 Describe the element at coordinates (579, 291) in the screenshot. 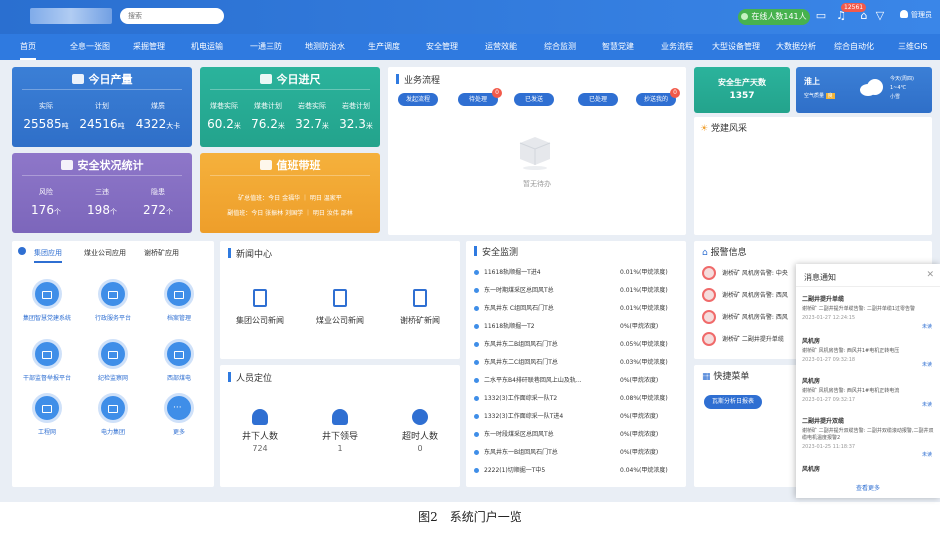

I see `monitor-row: 东一时期煤采区总回风T总 0.01%(甲烷浓度)` at that location.